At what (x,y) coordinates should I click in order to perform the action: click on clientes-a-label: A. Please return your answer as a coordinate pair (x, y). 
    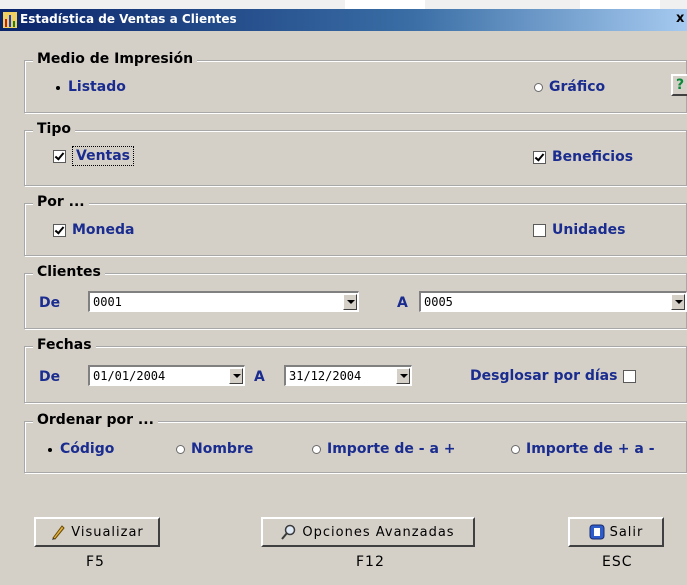
    Looking at the image, I should click on (402, 303).